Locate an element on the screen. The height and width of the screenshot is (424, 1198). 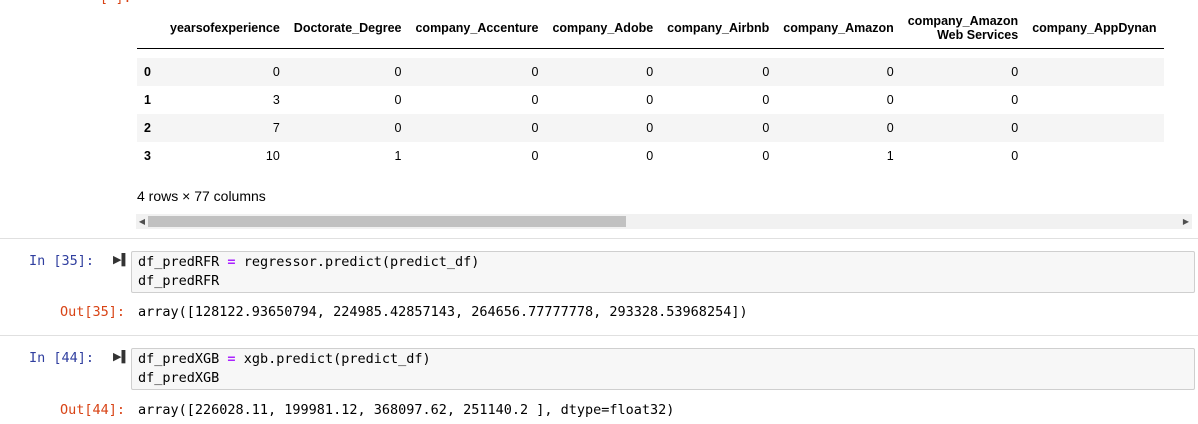
table-cell: 10 is located at coordinates (272, 155).